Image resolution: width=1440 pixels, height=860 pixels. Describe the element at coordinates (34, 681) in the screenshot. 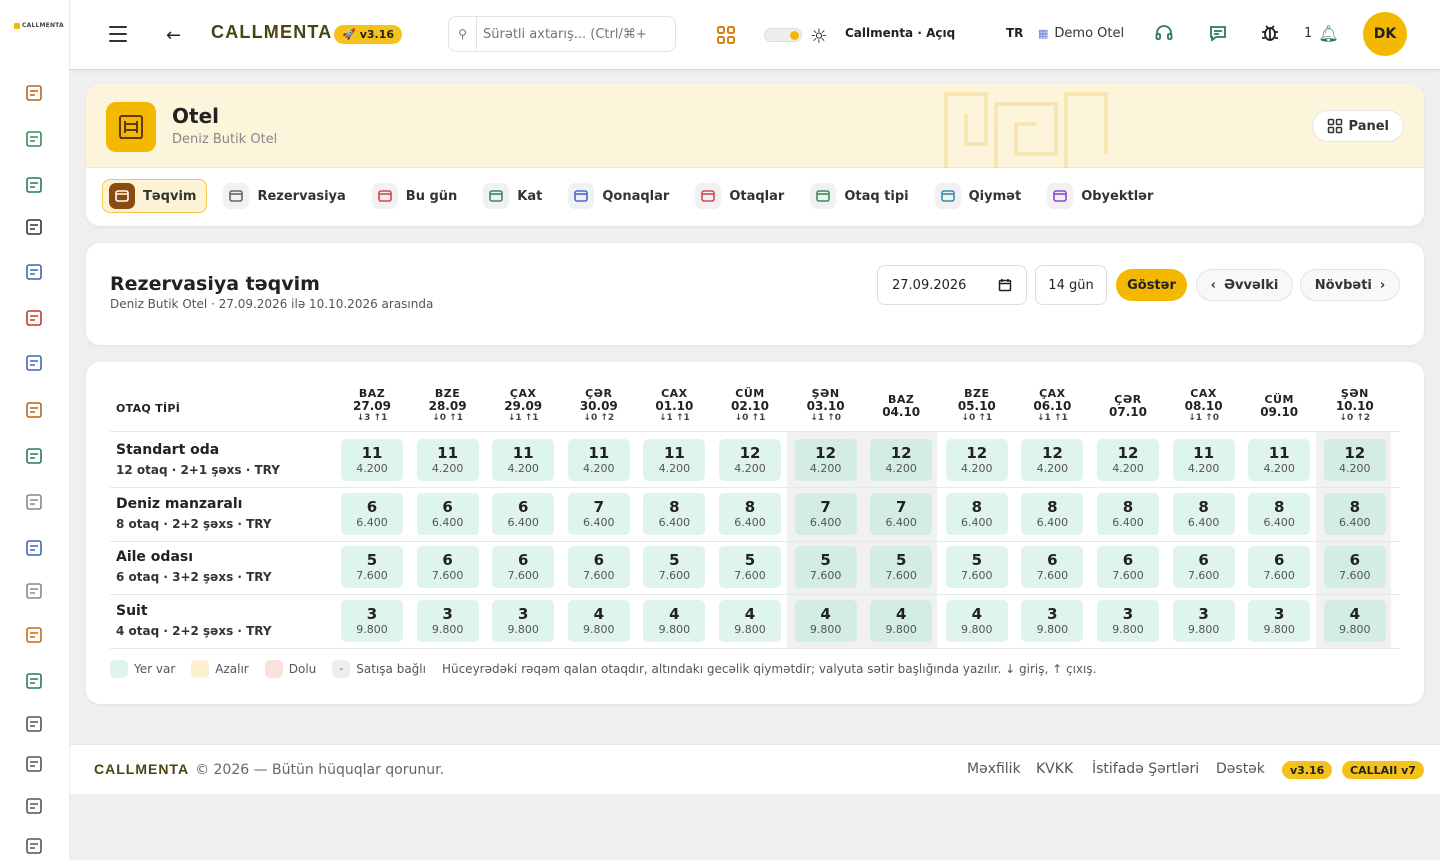

I see `chart-line-icon` at that location.